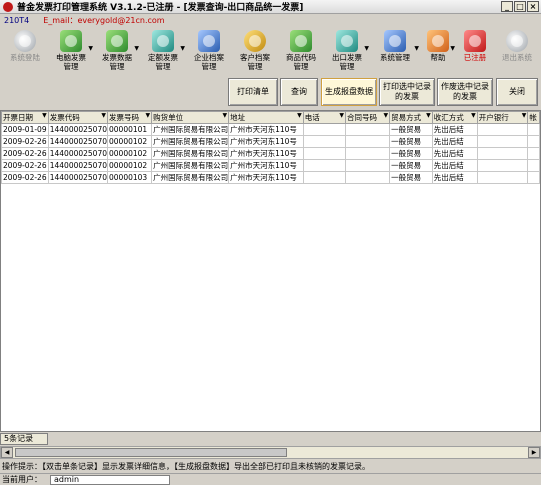 This screenshot has width=541, height=485. What do you see at coordinates (347, 62) in the screenshot?
I see `tool-label: 出口发票 管理` at bounding box center [347, 62].